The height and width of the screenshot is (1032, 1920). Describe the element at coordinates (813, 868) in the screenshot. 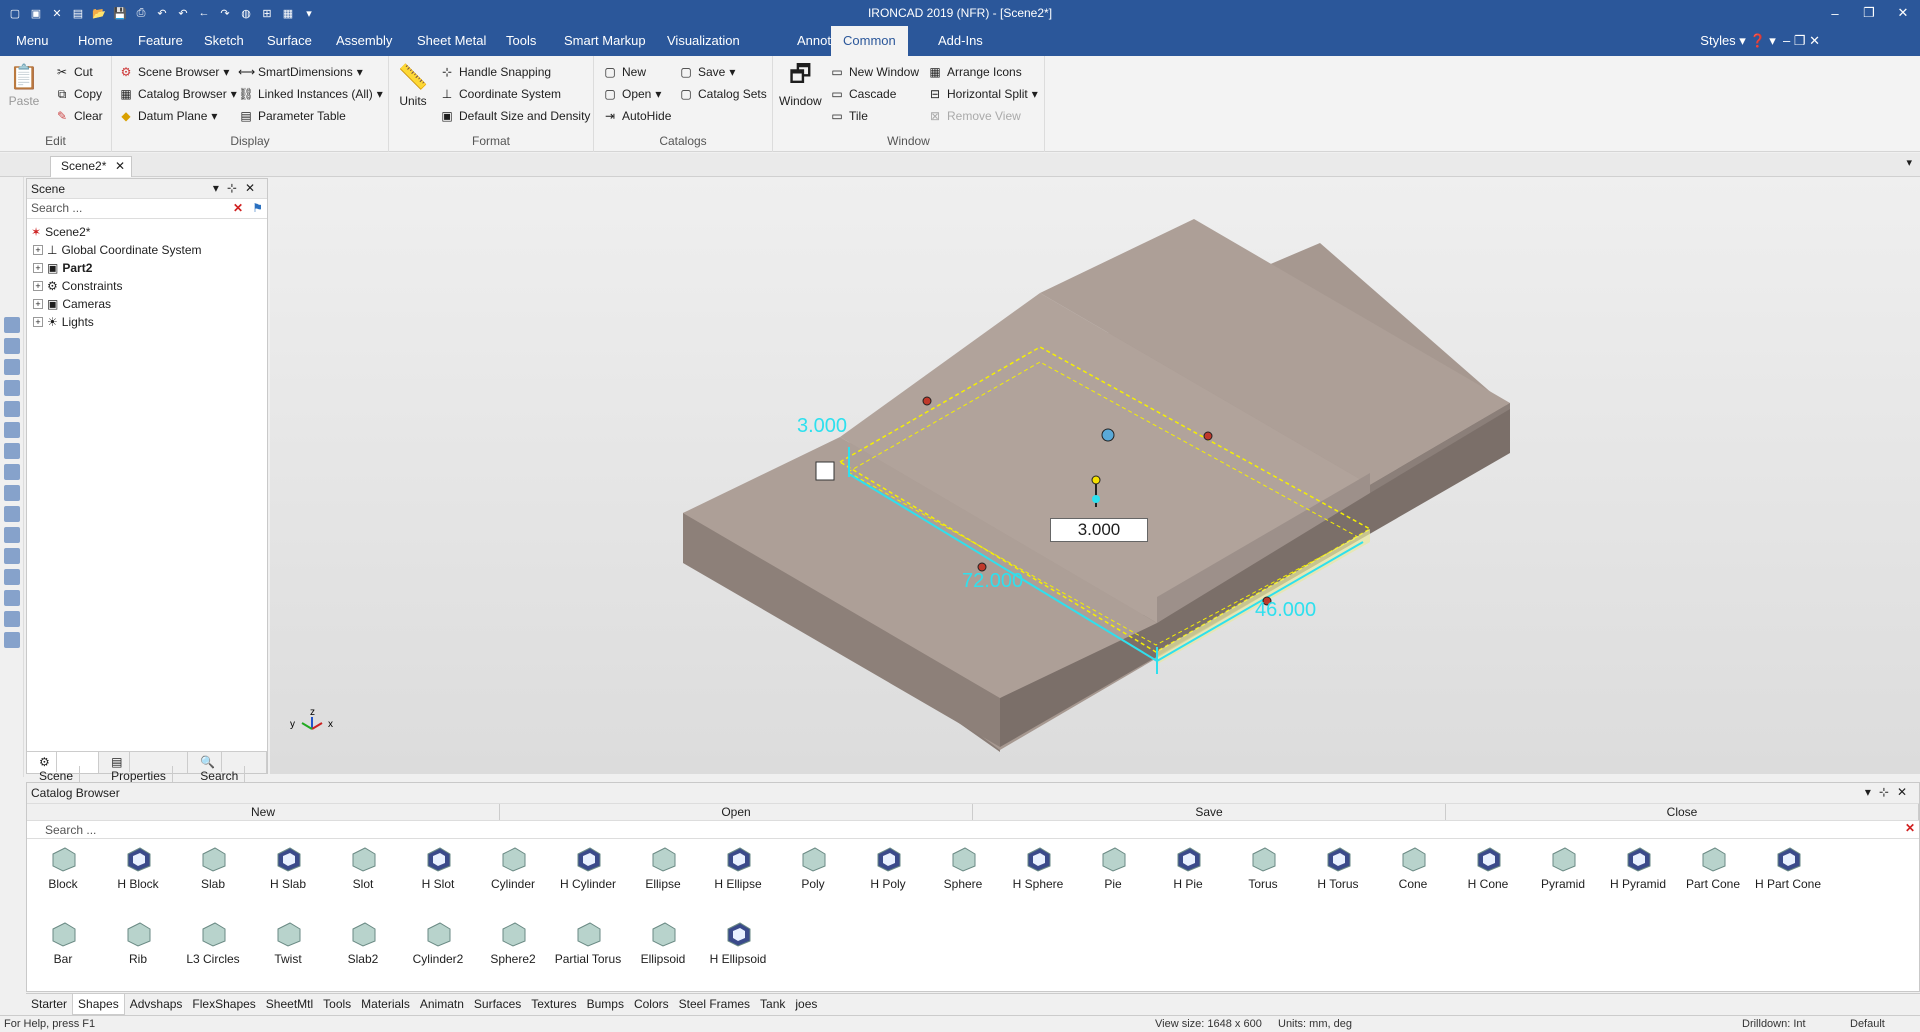

I see `shape-poly: Poly` at that location.